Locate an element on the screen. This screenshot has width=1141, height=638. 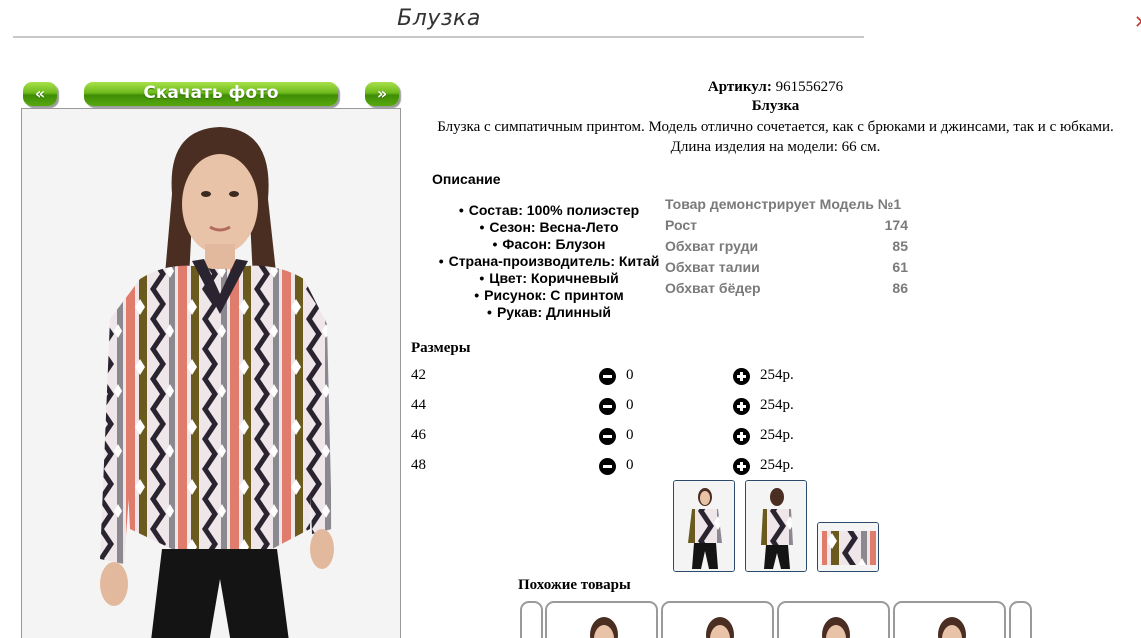
model-row-label: Рост is located at coordinates (681, 225).